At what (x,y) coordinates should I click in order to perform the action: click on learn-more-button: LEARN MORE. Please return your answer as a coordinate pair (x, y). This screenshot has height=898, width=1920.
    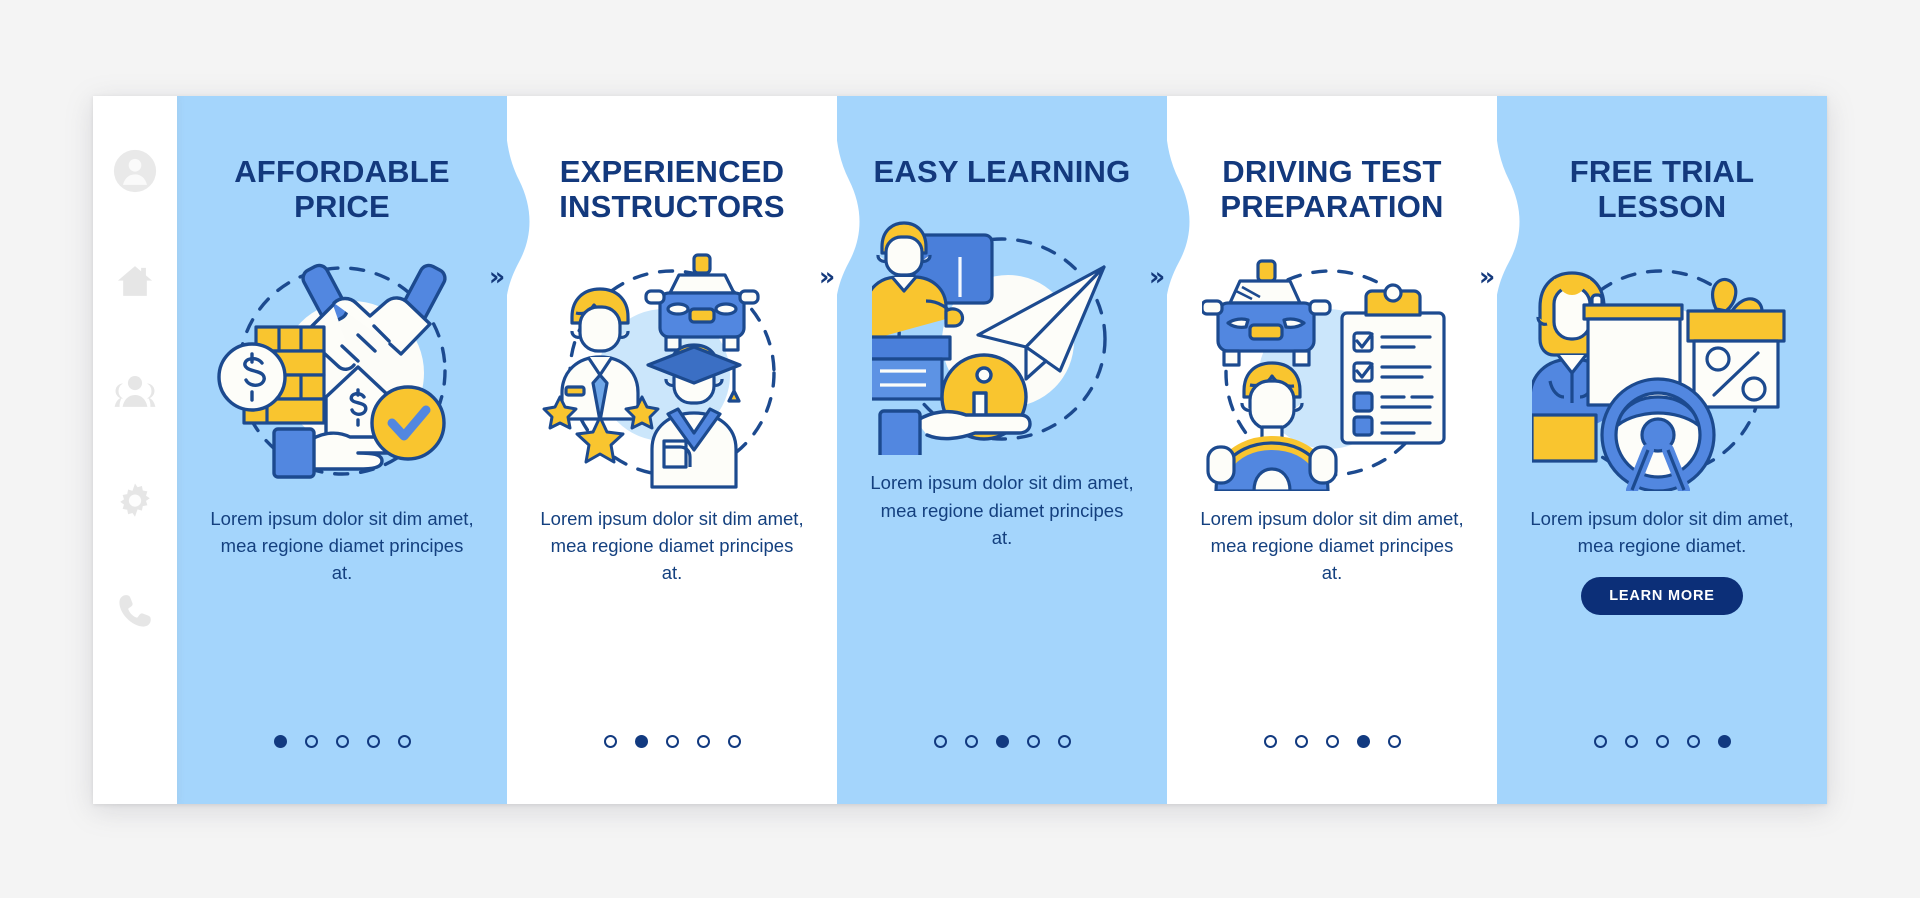
    Looking at the image, I should click on (1662, 596).